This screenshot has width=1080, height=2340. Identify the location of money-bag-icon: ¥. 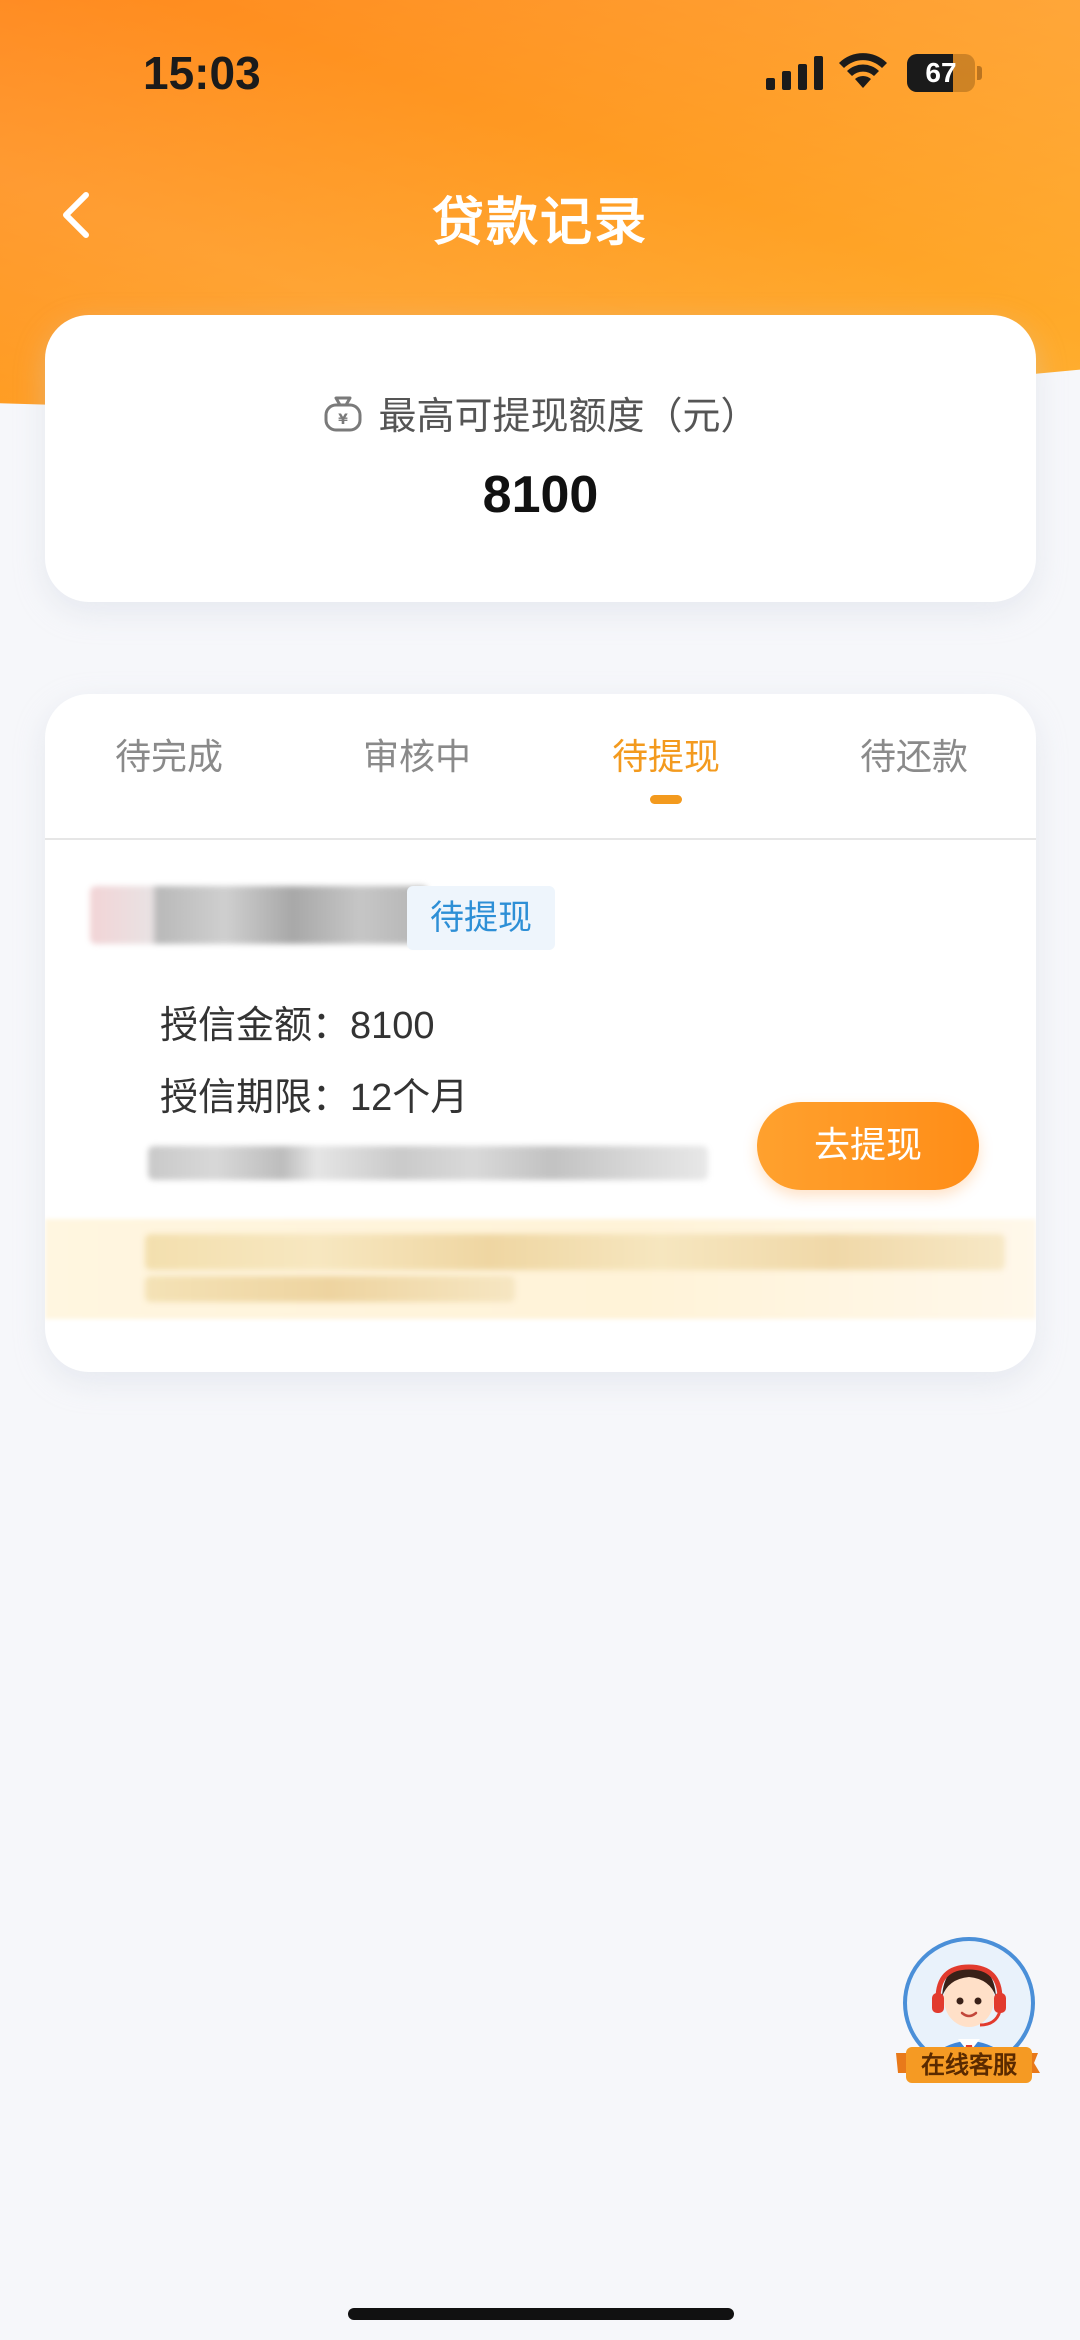
(343, 413).